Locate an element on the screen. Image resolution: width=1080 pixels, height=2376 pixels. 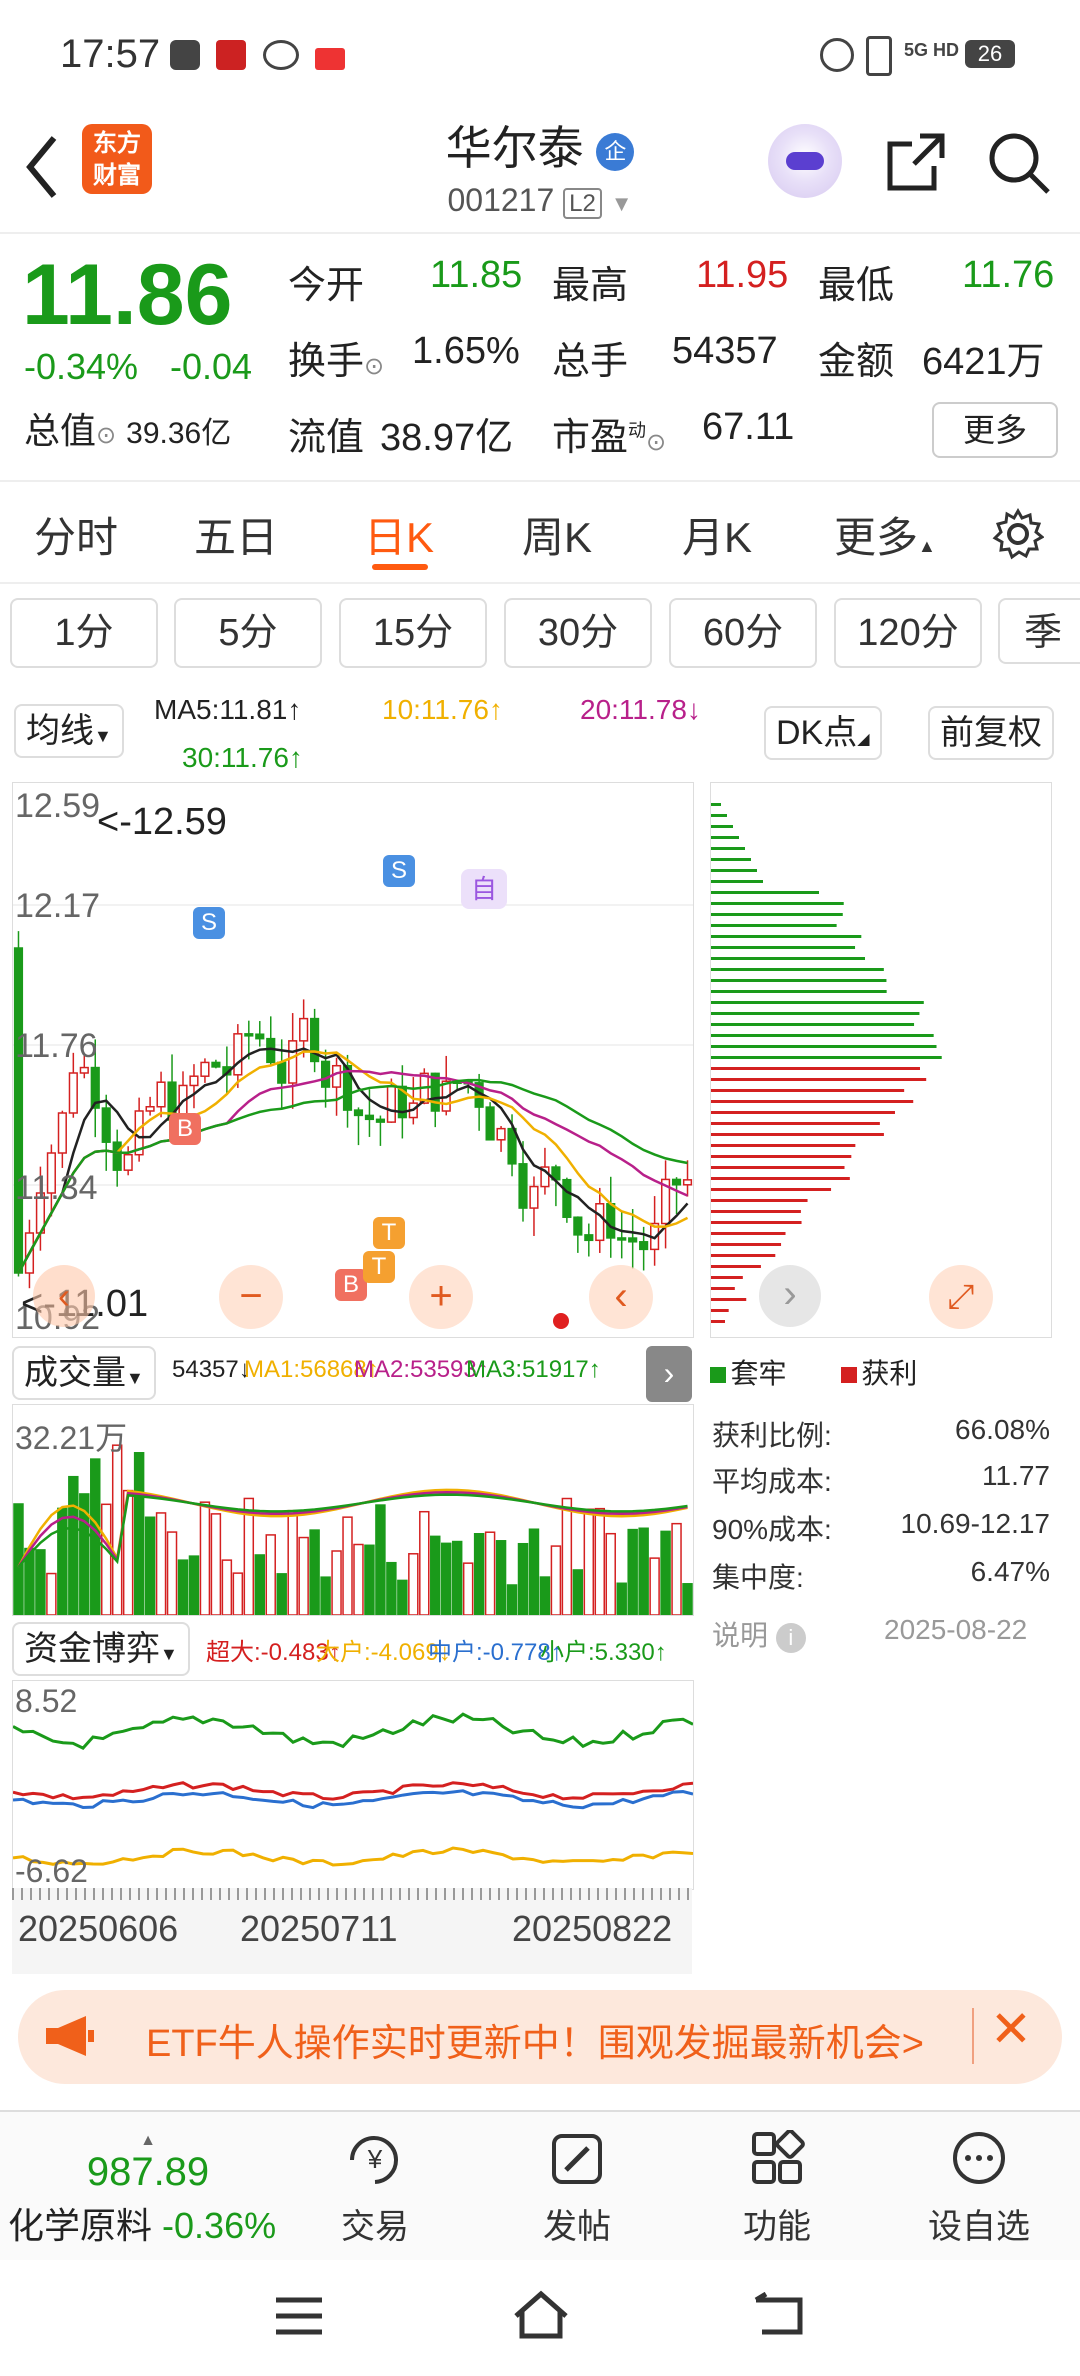
close-icon: ✕ is located at coordinates (1011, 2029).